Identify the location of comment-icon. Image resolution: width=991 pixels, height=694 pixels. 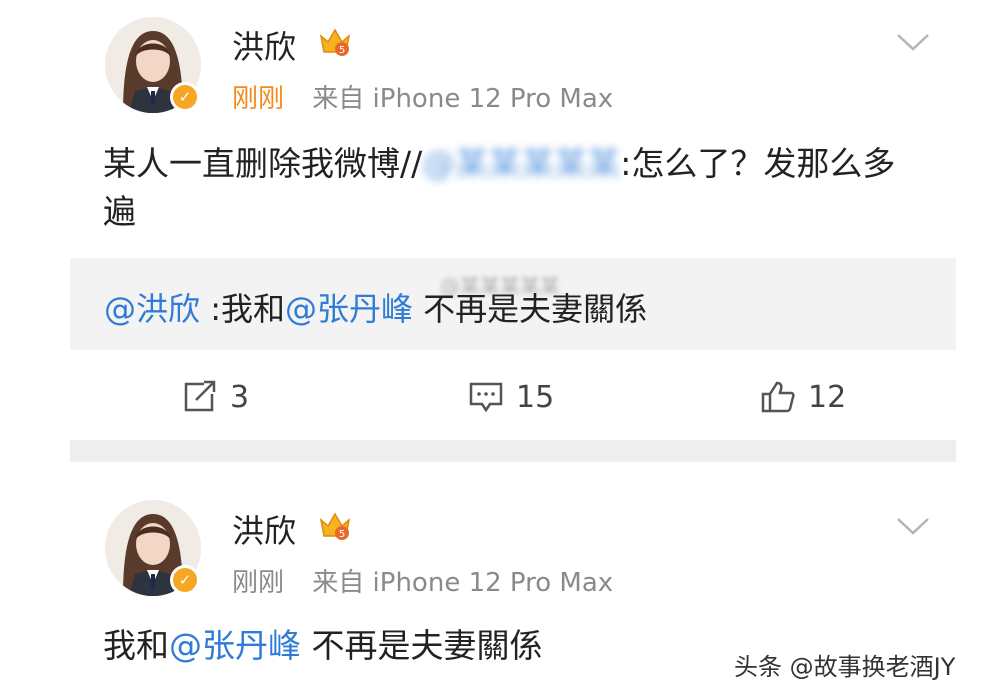
(486, 397).